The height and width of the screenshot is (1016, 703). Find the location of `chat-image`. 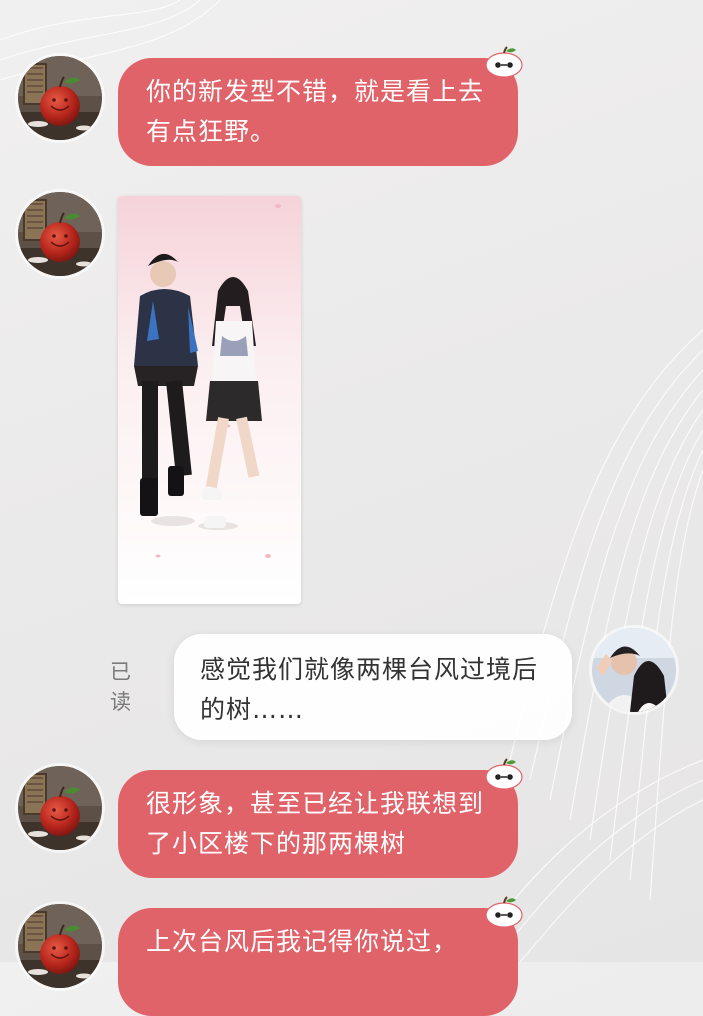

chat-image is located at coordinates (209, 400).